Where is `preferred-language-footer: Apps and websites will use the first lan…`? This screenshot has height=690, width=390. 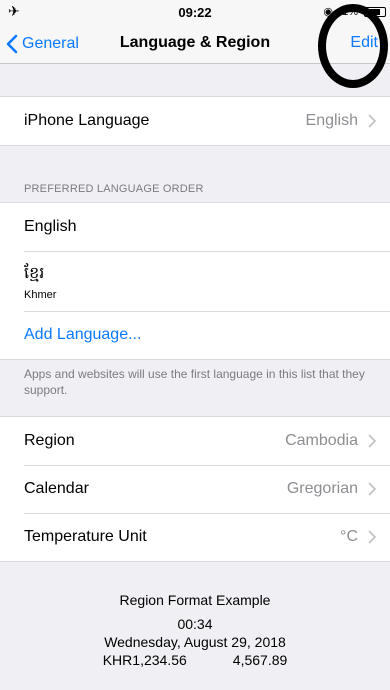 preferred-language-footer: Apps and websites will use the first lan… is located at coordinates (194, 382).